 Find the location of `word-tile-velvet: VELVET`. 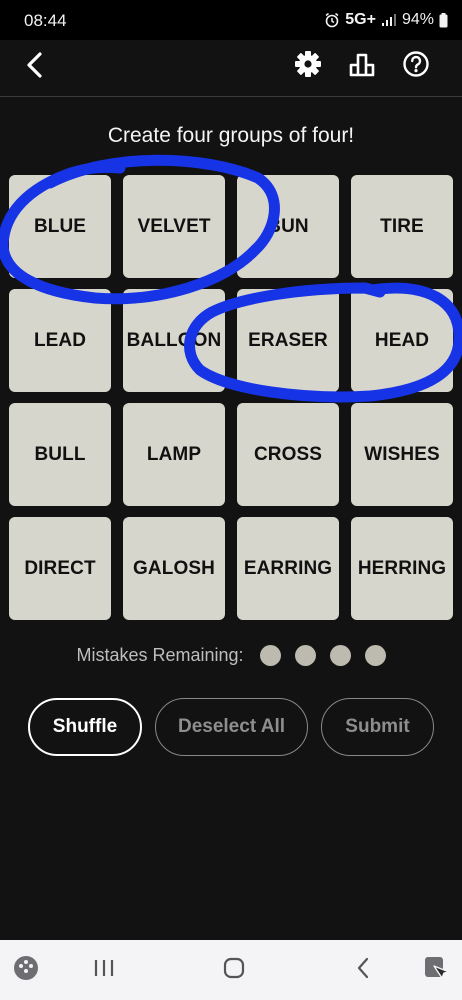

word-tile-velvet: VELVET is located at coordinates (174, 226).